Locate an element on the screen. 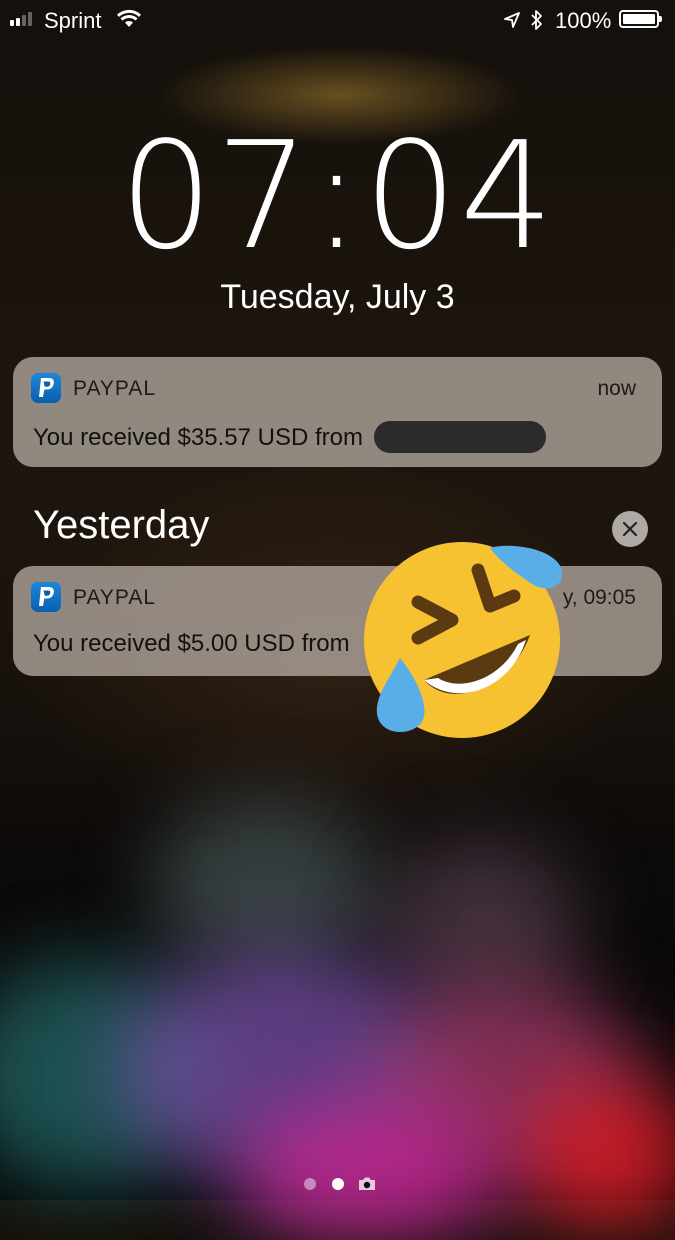  clear-notifications-button is located at coordinates (630, 529).